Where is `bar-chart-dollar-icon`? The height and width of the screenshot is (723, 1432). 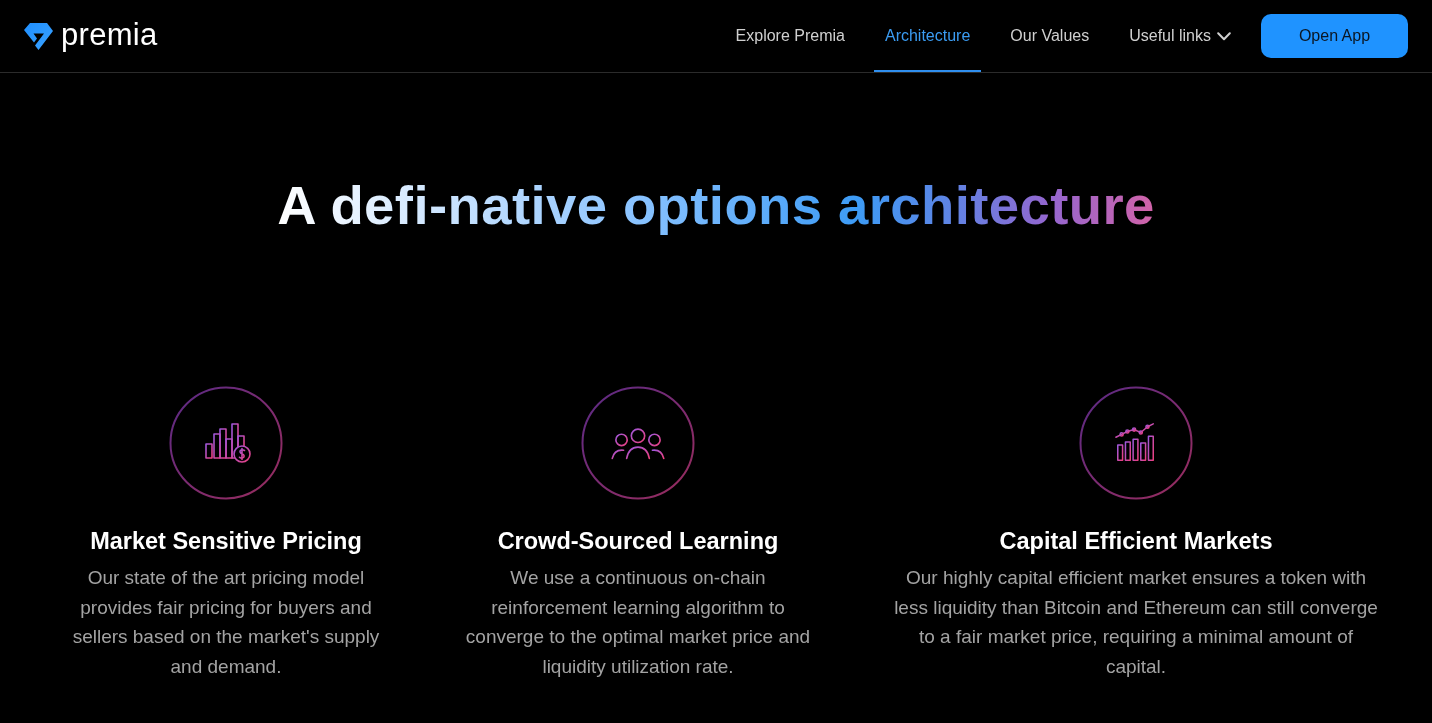 bar-chart-dollar-icon is located at coordinates (226, 443).